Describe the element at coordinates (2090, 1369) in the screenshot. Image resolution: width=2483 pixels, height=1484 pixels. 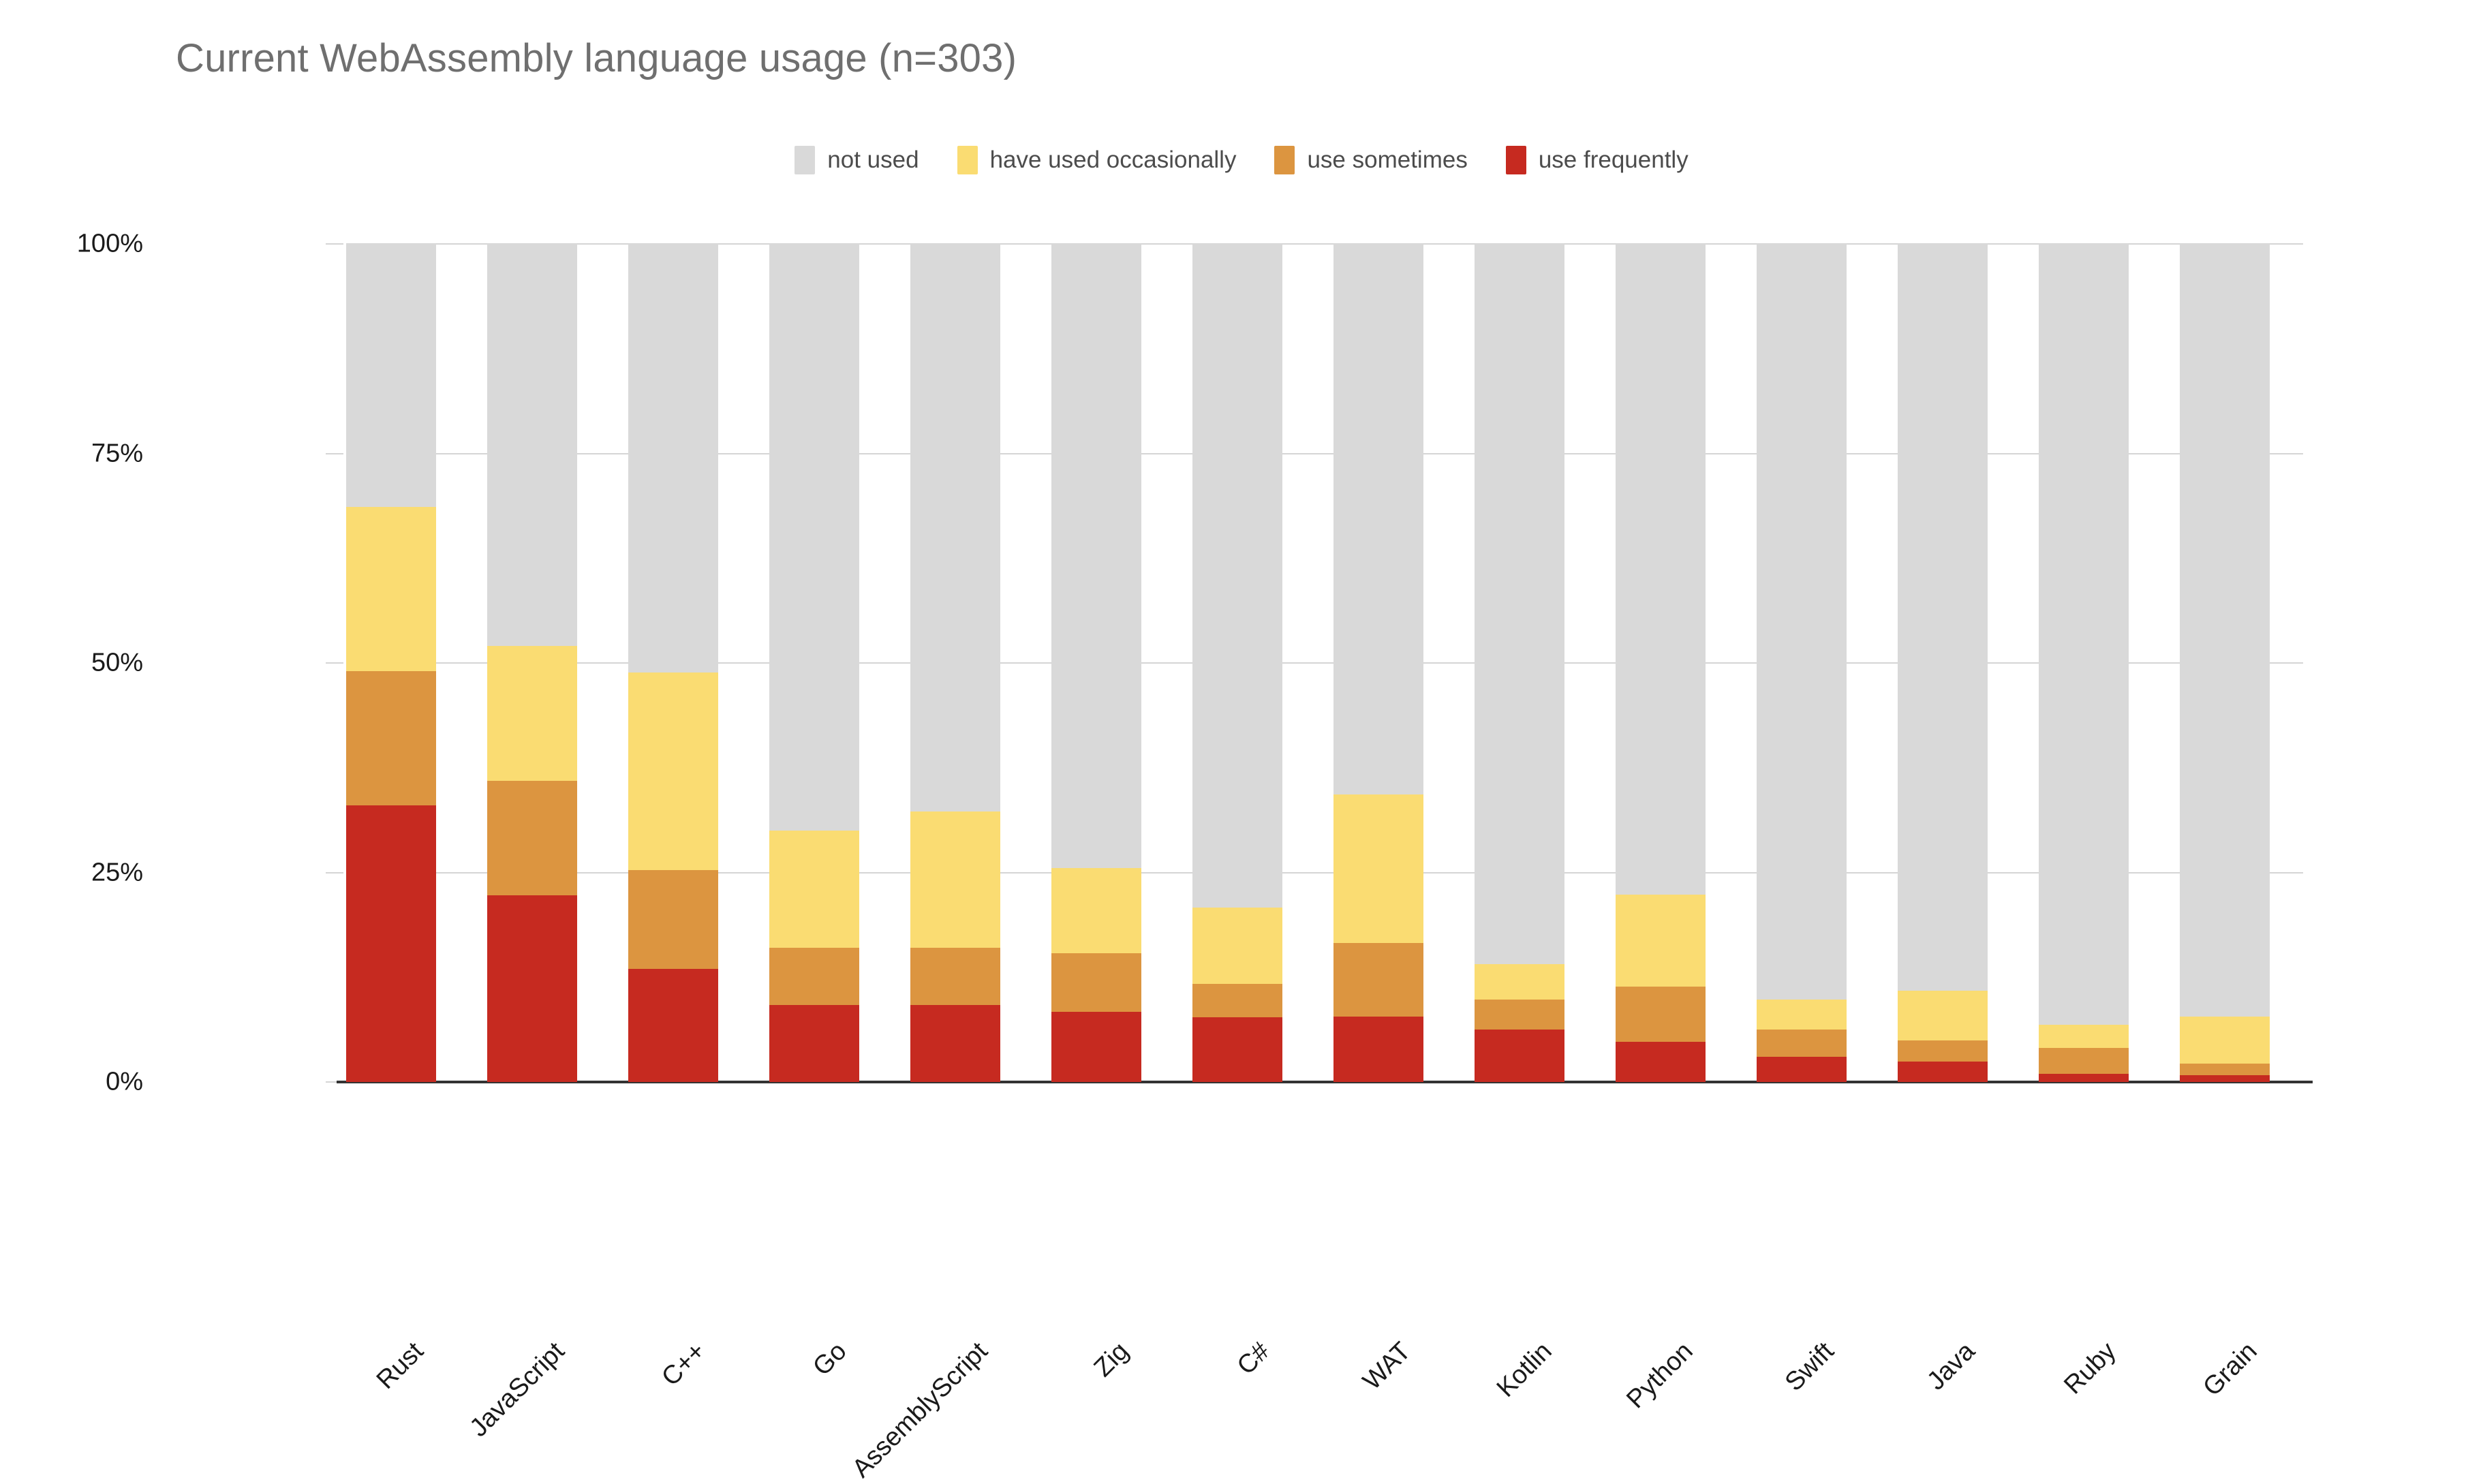
I see `x-axis-tick-label: Ruby` at that location.